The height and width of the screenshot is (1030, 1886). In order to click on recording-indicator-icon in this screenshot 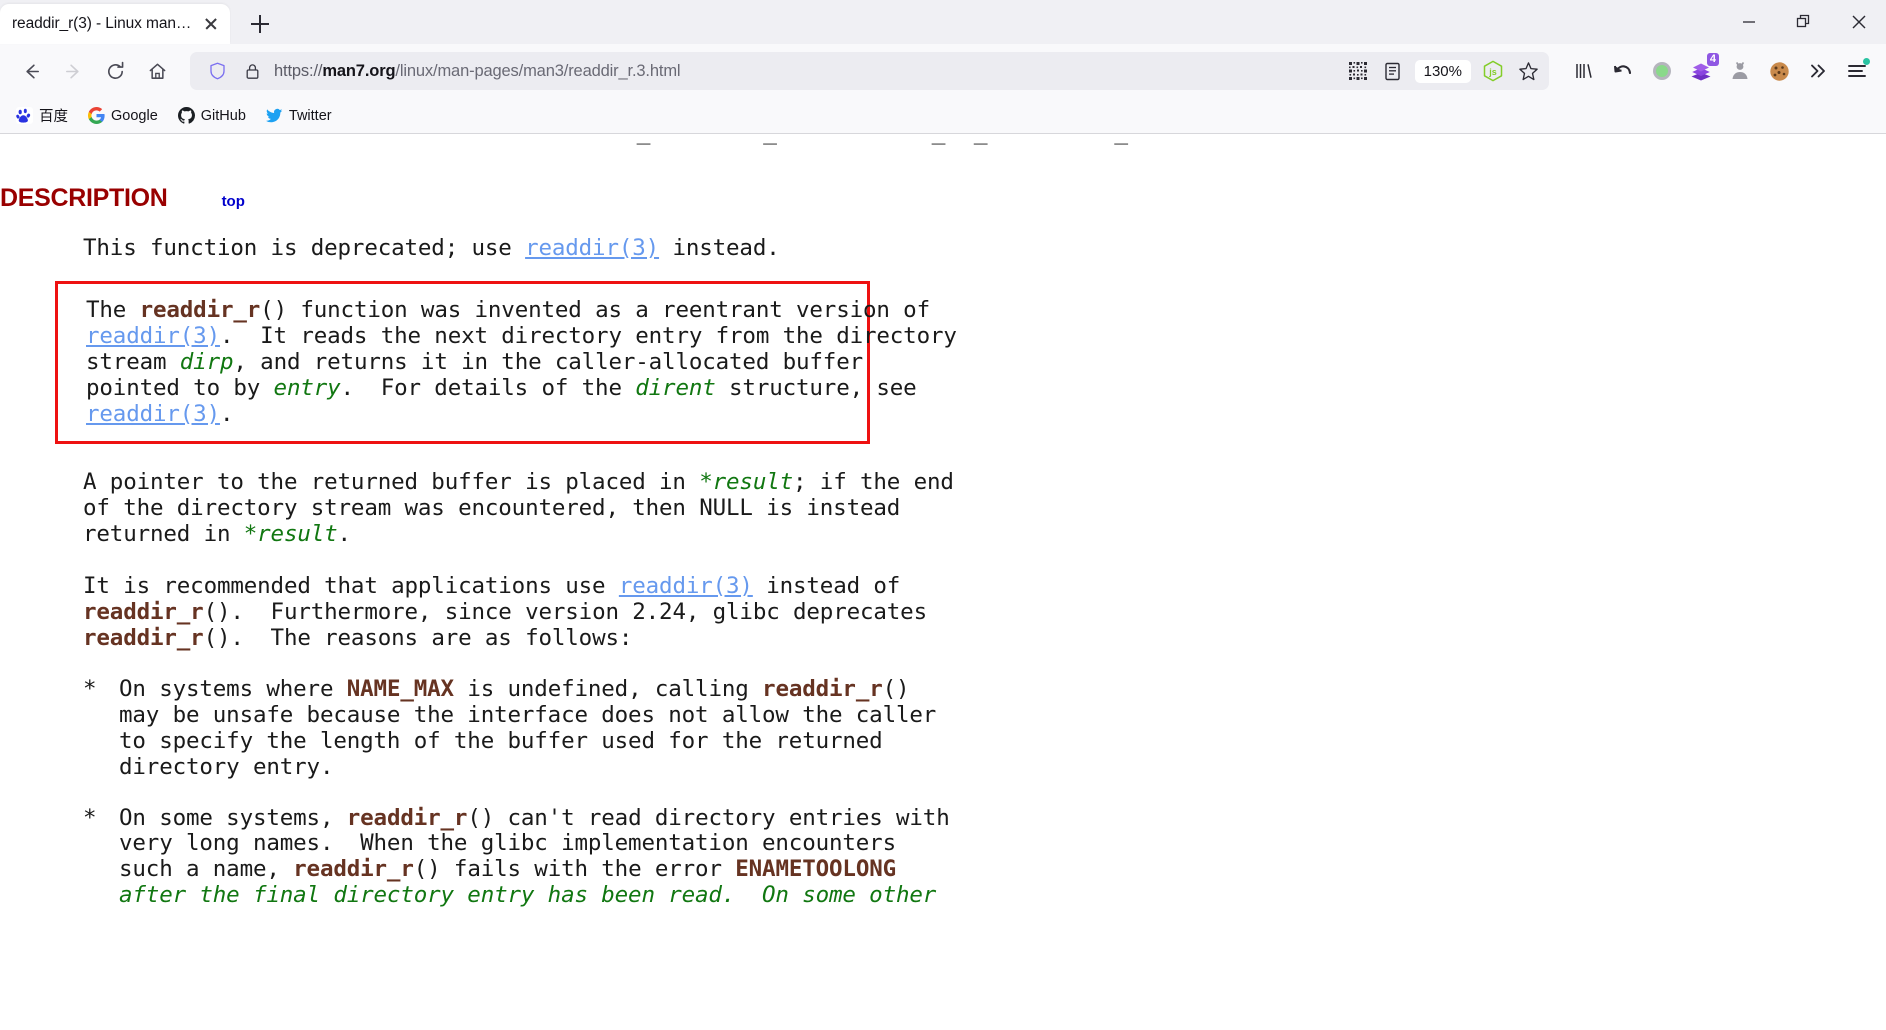, I will do `click(1662, 71)`.